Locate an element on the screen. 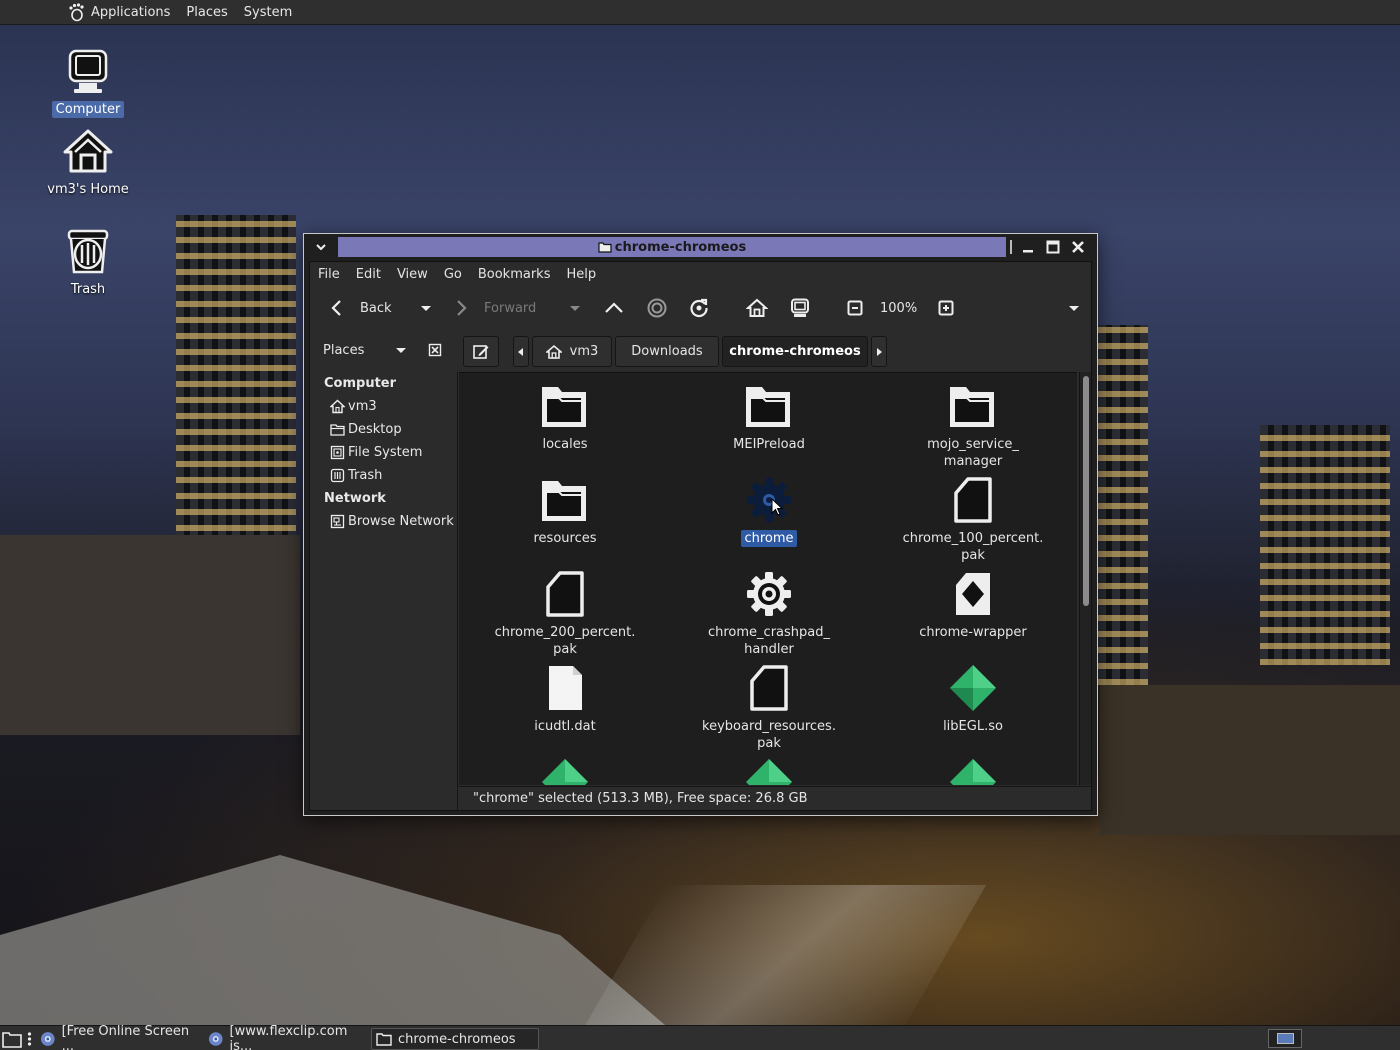 Image resolution: width=1400 pixels, height=1050 pixels. menu-view: View is located at coordinates (412, 274).